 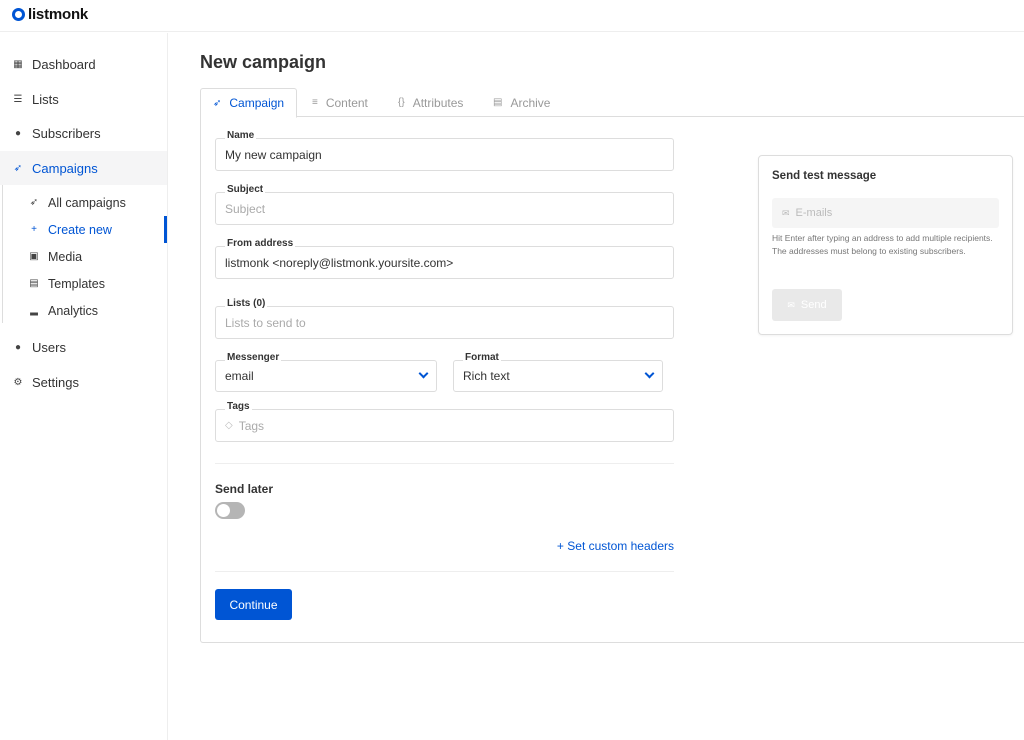 I want to click on subnav-item-templates: ▤ Templates, so click(x=85, y=283).